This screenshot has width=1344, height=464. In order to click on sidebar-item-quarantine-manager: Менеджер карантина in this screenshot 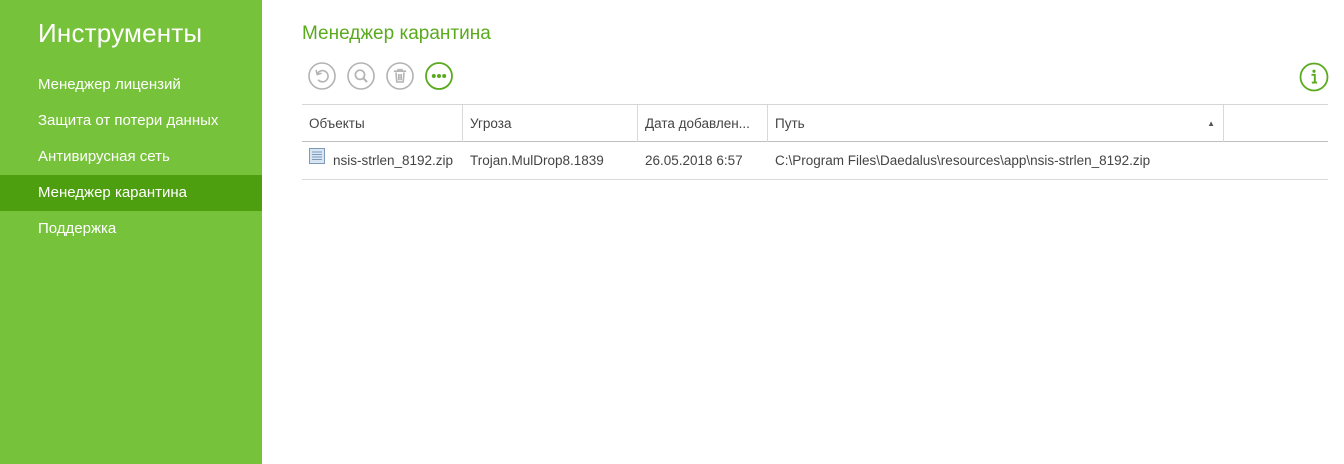, I will do `click(131, 193)`.